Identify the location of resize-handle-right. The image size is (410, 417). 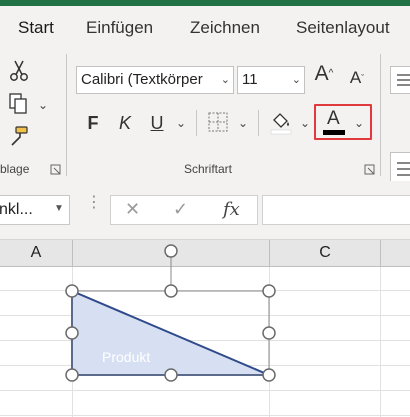
(269, 333).